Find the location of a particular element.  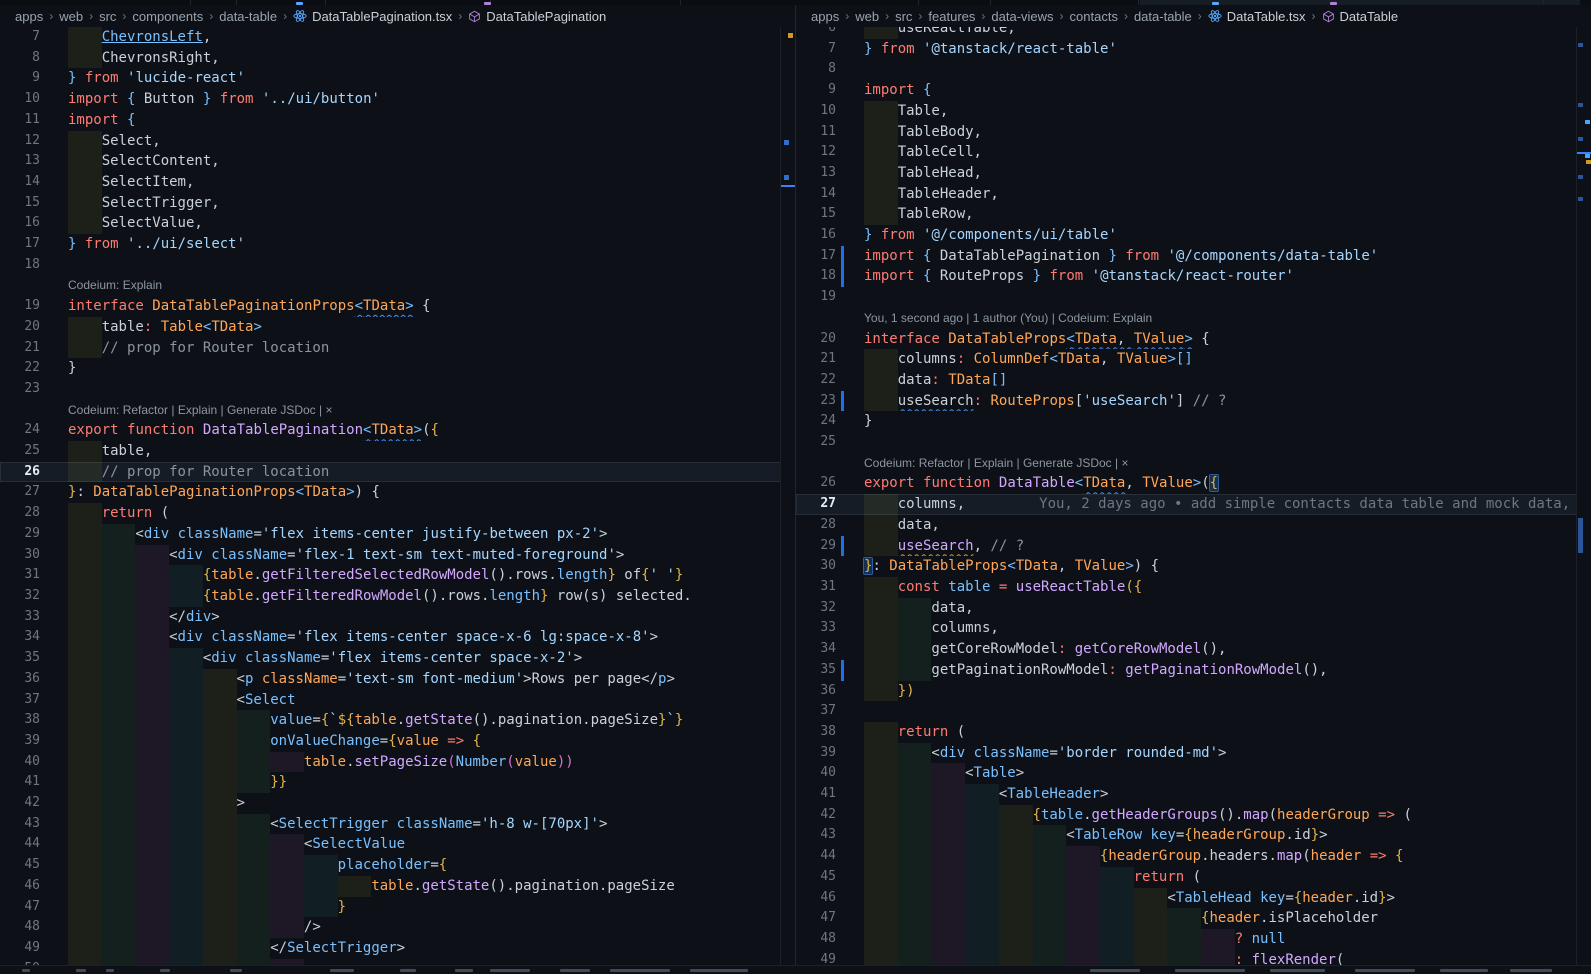

code-line: 16} from '@/components/ui/table' is located at coordinates (1193, 235).